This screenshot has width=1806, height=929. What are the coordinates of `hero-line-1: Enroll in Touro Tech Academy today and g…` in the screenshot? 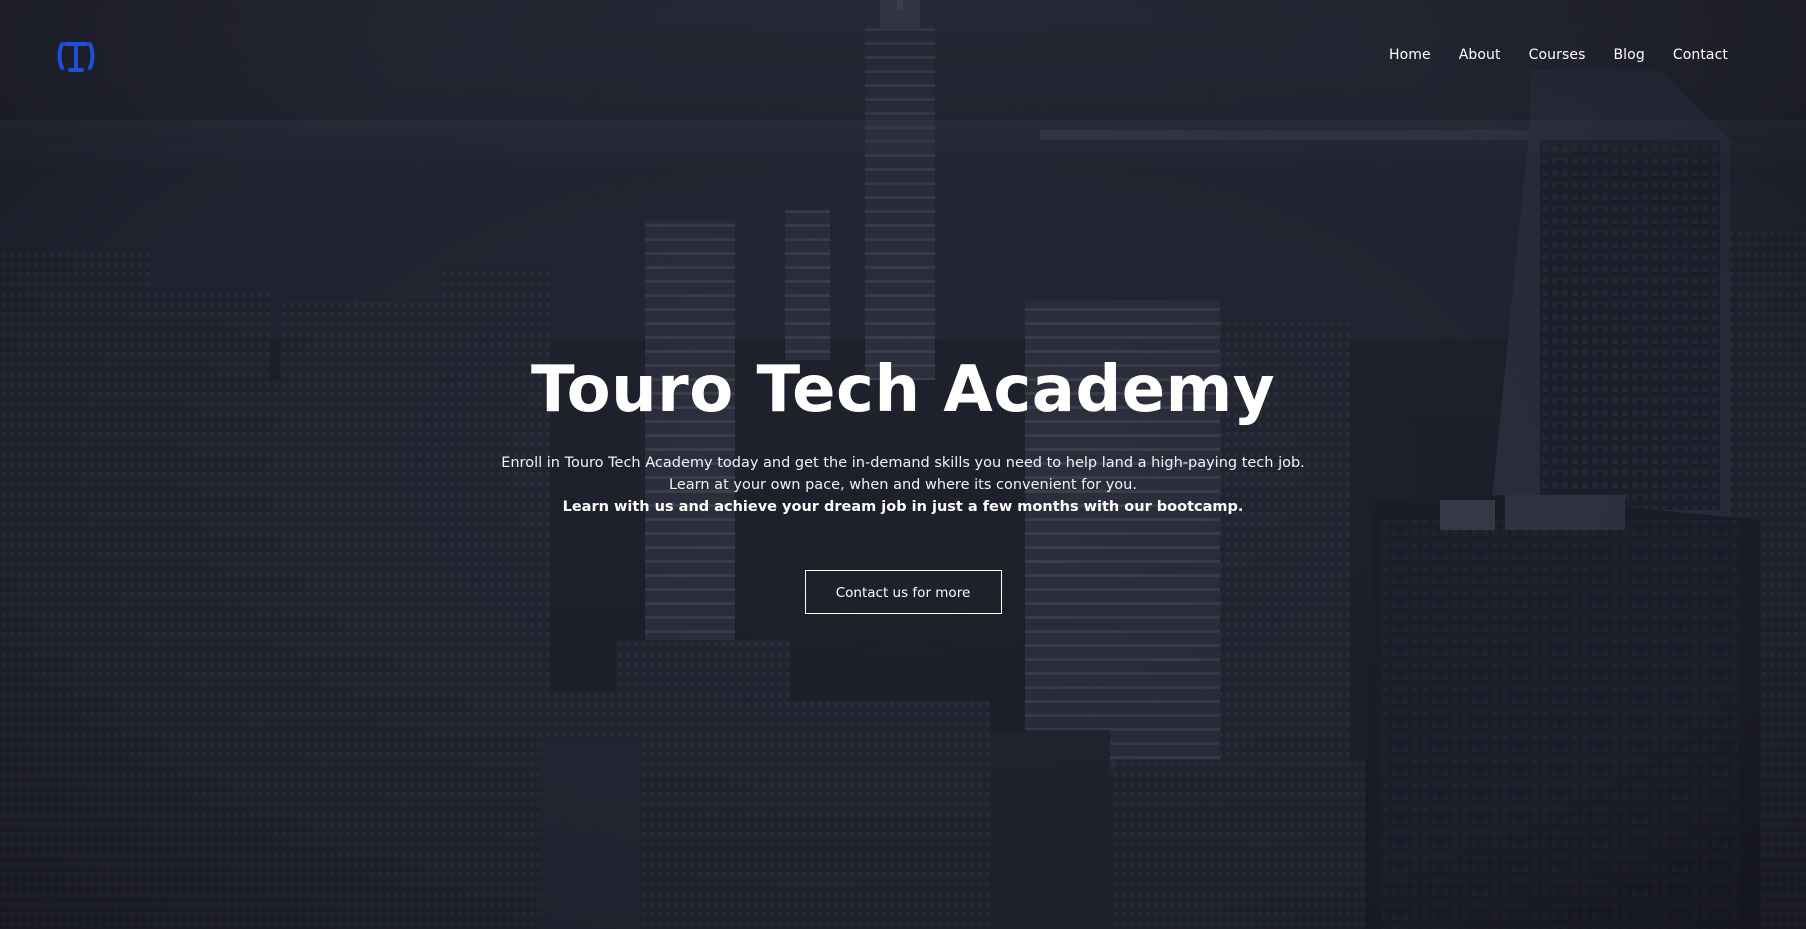 It's located at (903, 463).